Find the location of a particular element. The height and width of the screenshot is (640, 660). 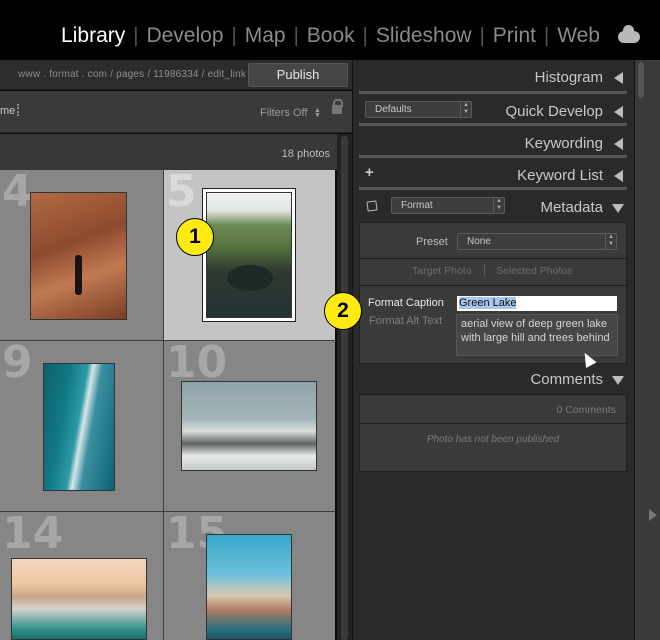

module-book: Book is located at coordinates (331, 36).